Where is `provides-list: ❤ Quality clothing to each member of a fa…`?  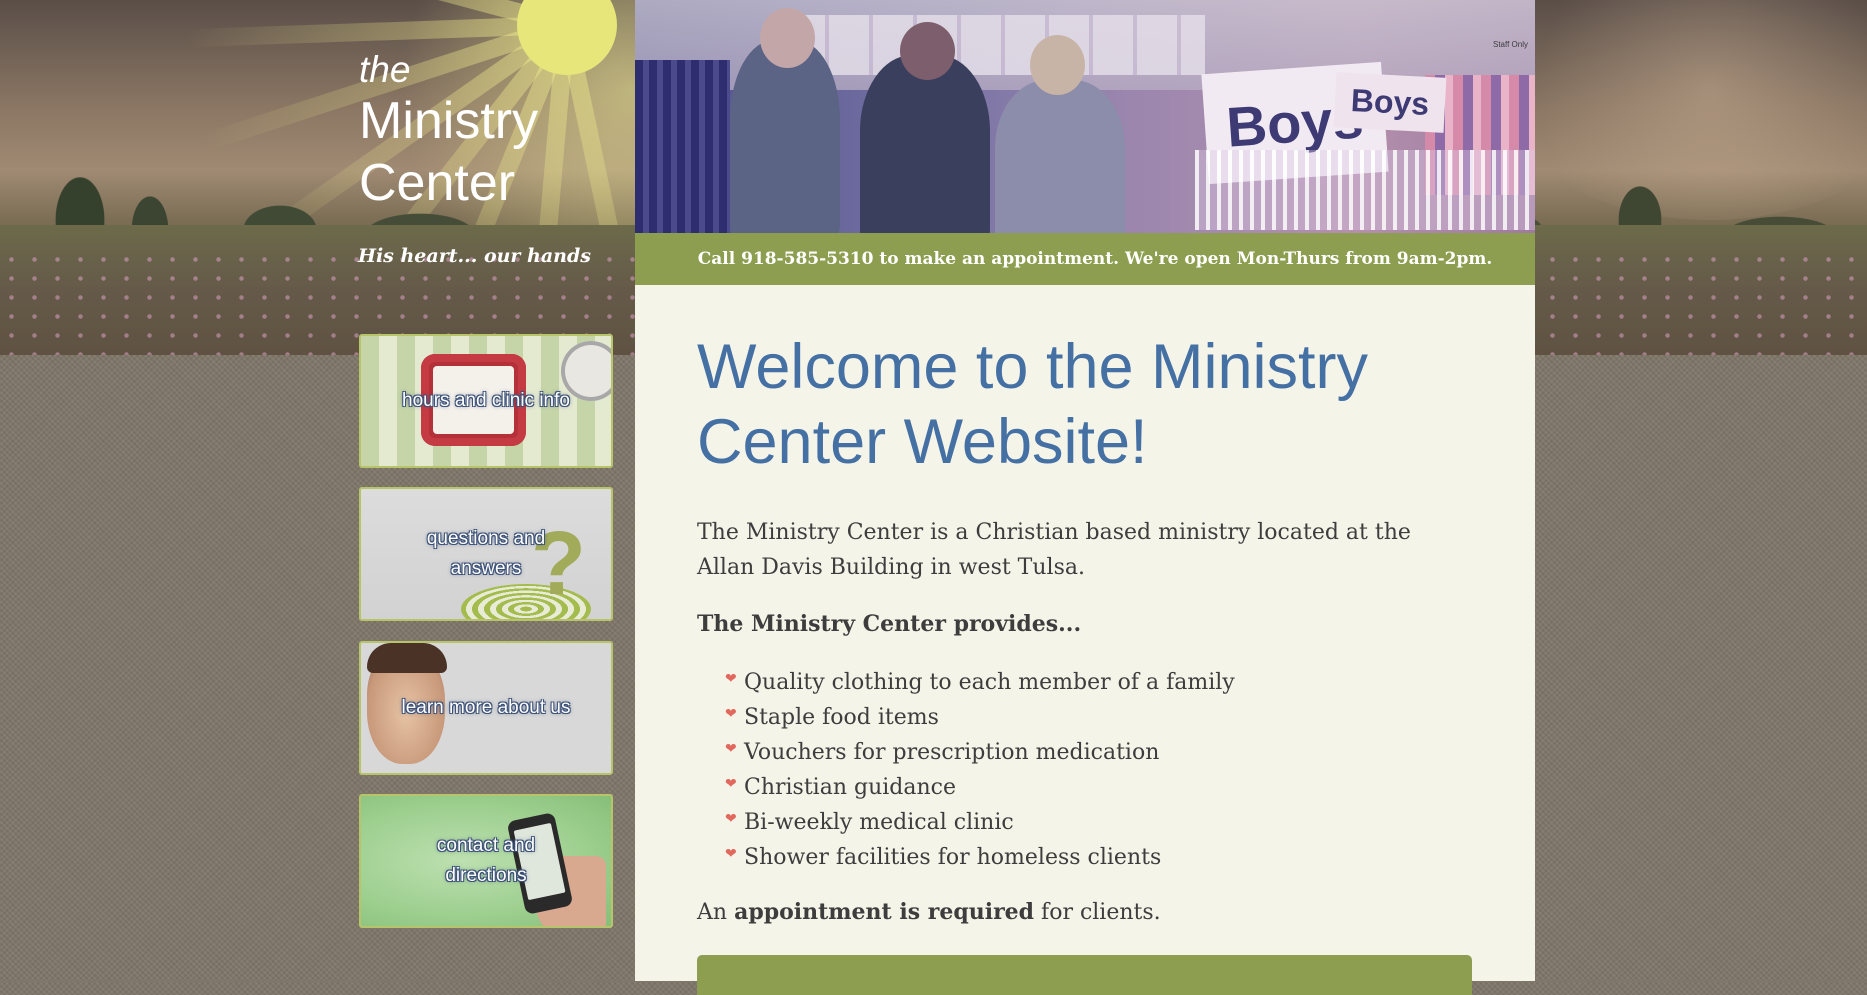 provides-list: ❤ Quality clothing to each member of a fa… is located at coordinates (966, 770).